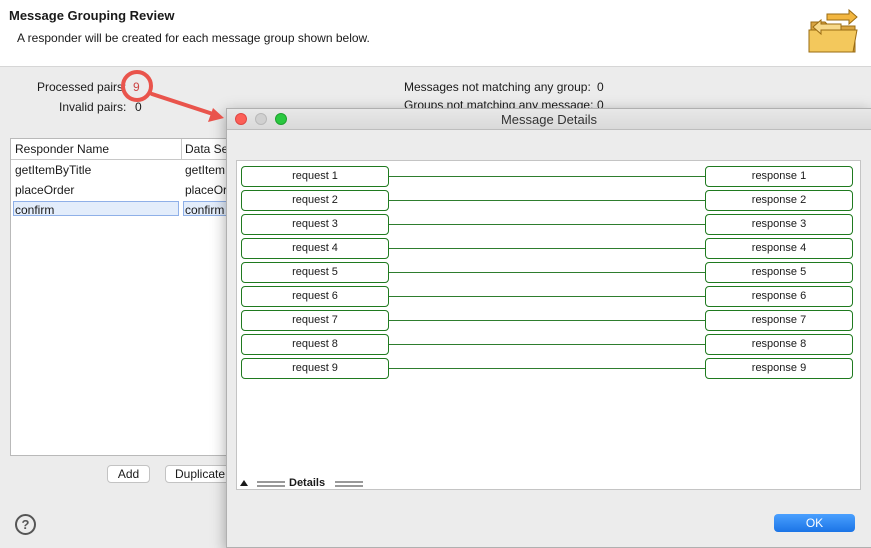  What do you see at coordinates (136, 87) in the screenshot?
I see `processed-pairs-value: 9` at bounding box center [136, 87].